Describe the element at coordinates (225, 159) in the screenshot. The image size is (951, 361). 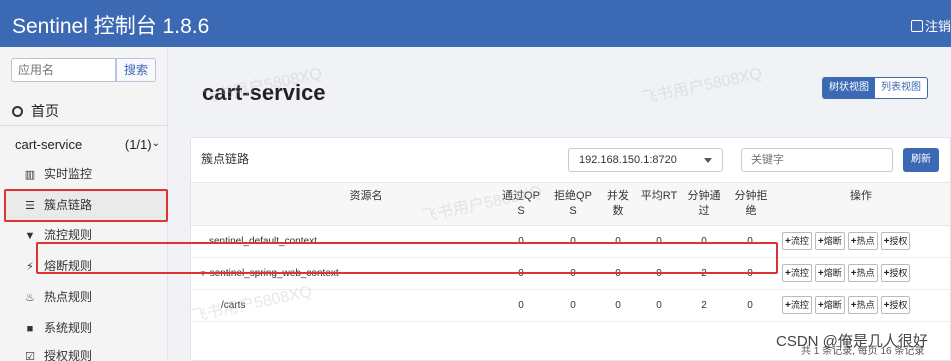
I see `card-title: 簇点链路` at that location.